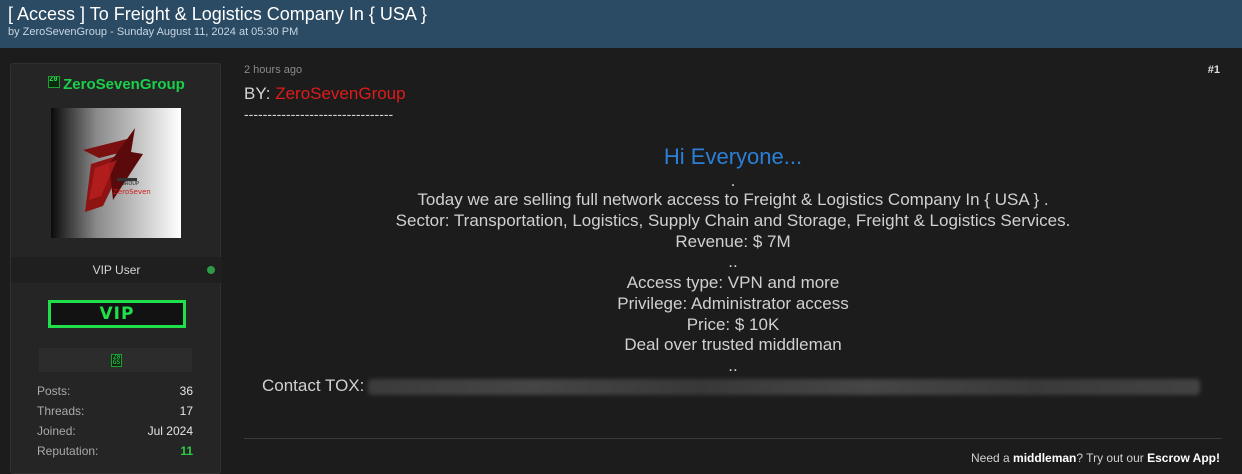 This screenshot has width=1242, height=474. I want to click on user-title: VIP User, so click(116, 270).